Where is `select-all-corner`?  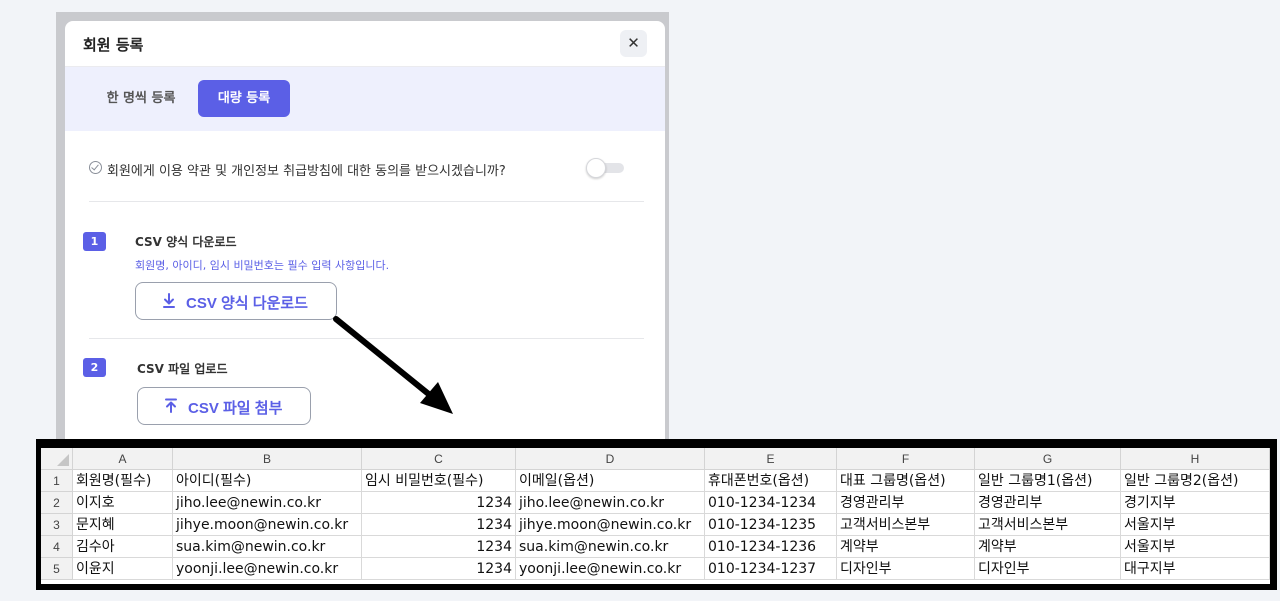
select-all-corner is located at coordinates (57, 459).